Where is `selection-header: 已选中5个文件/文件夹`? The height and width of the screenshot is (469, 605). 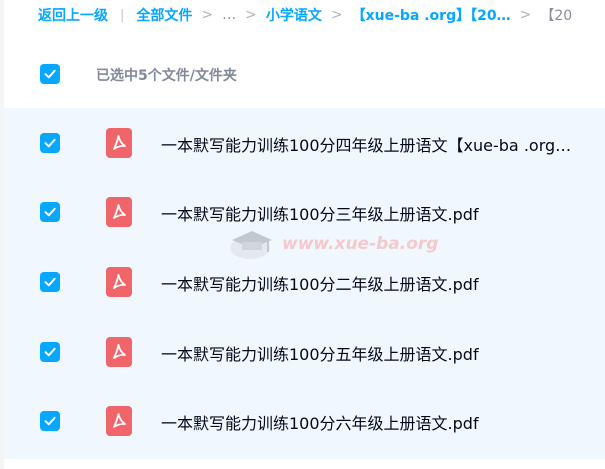
selection-header: 已选中5个文件/文件夹 is located at coordinates (302, 74).